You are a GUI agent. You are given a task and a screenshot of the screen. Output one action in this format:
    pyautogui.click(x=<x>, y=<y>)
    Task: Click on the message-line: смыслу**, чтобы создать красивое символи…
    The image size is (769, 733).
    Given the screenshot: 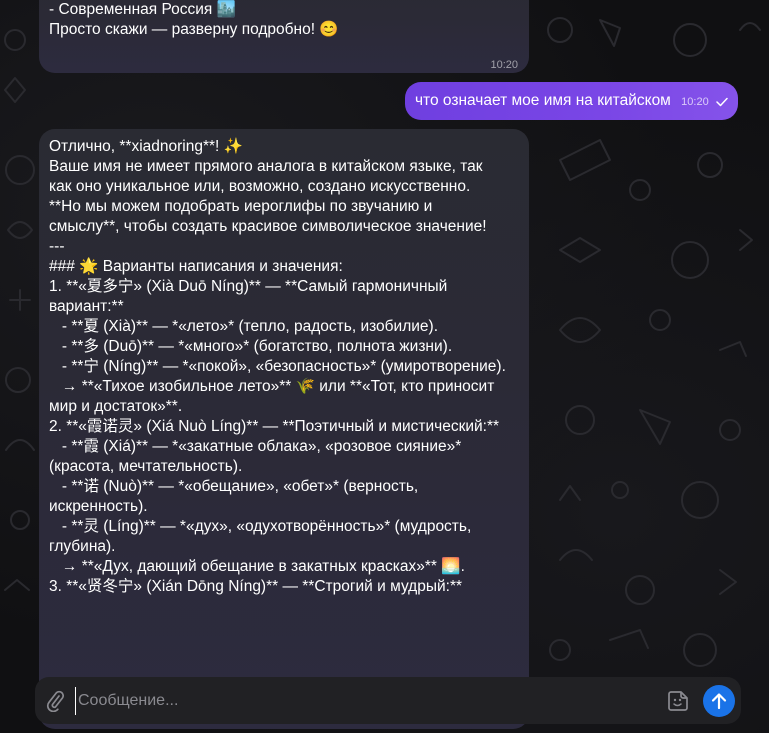 What is the action you would take?
    pyautogui.click(x=268, y=226)
    